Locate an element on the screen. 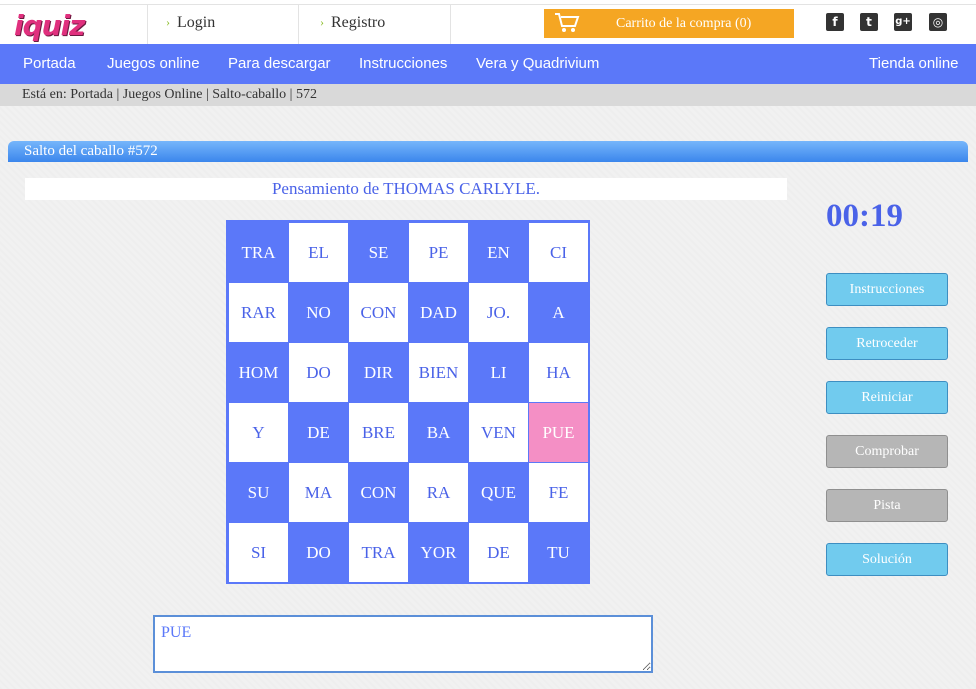 Image resolution: width=976 pixels, height=689 pixels. login-label: Login is located at coordinates (196, 22).